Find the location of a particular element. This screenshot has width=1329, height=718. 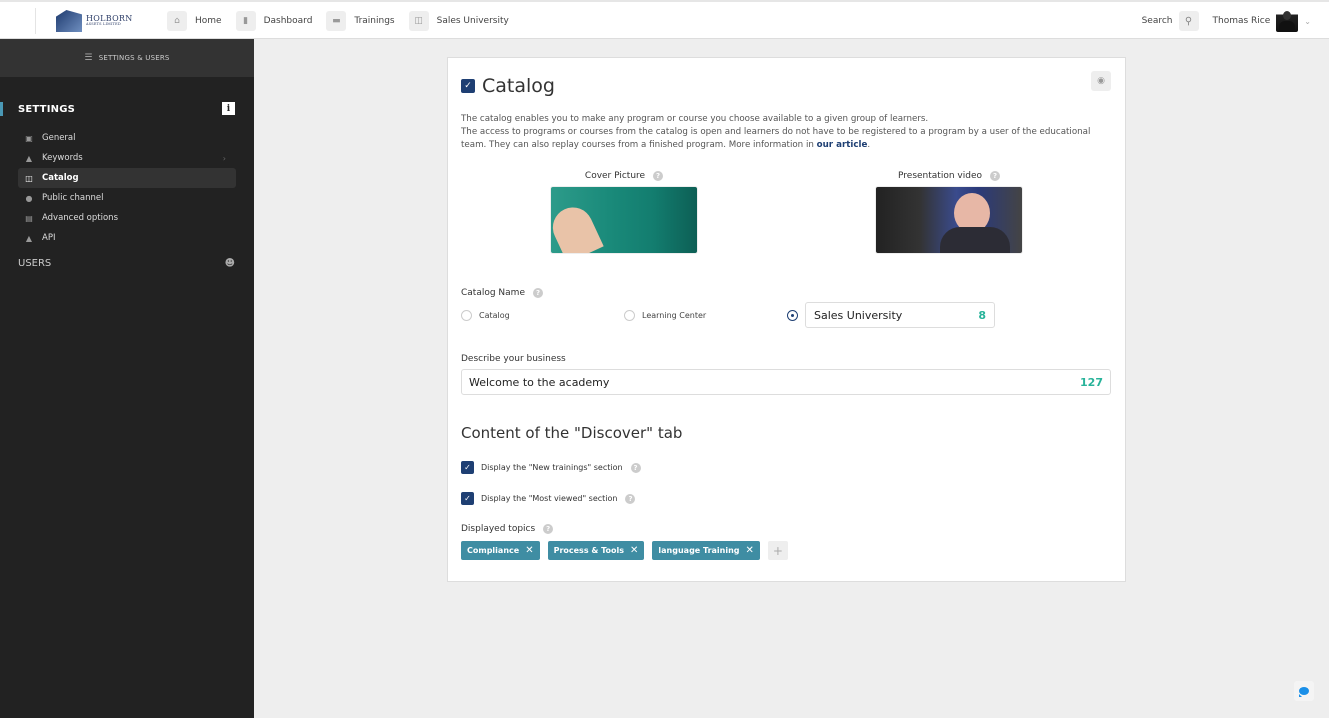

sidebar-item-label: Advanced options is located at coordinates (80, 218).